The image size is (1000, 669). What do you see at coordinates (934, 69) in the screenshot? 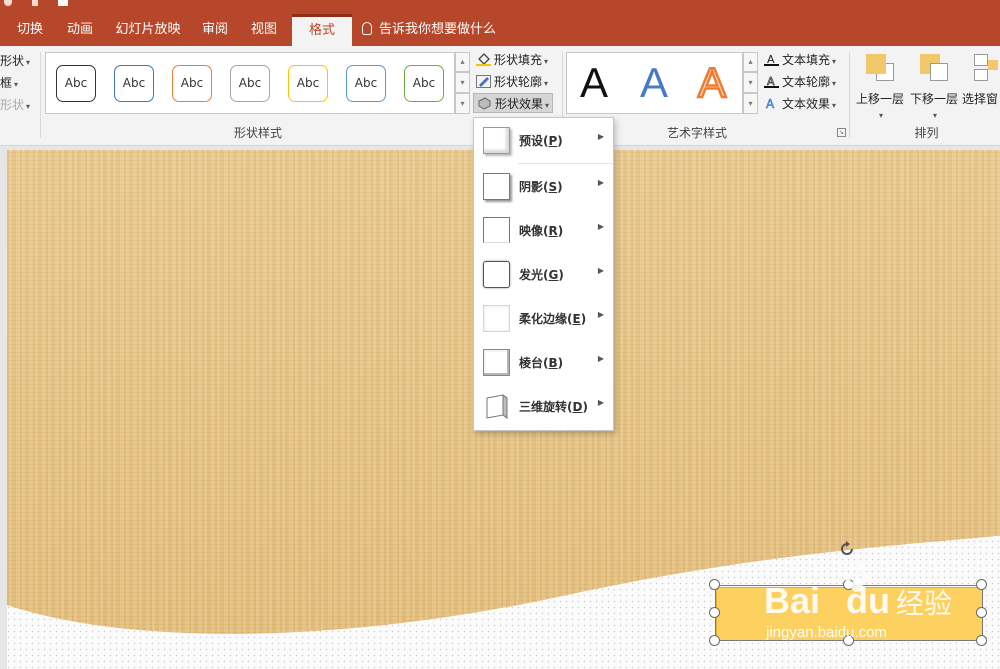
I see `send-backward-icon` at bounding box center [934, 69].